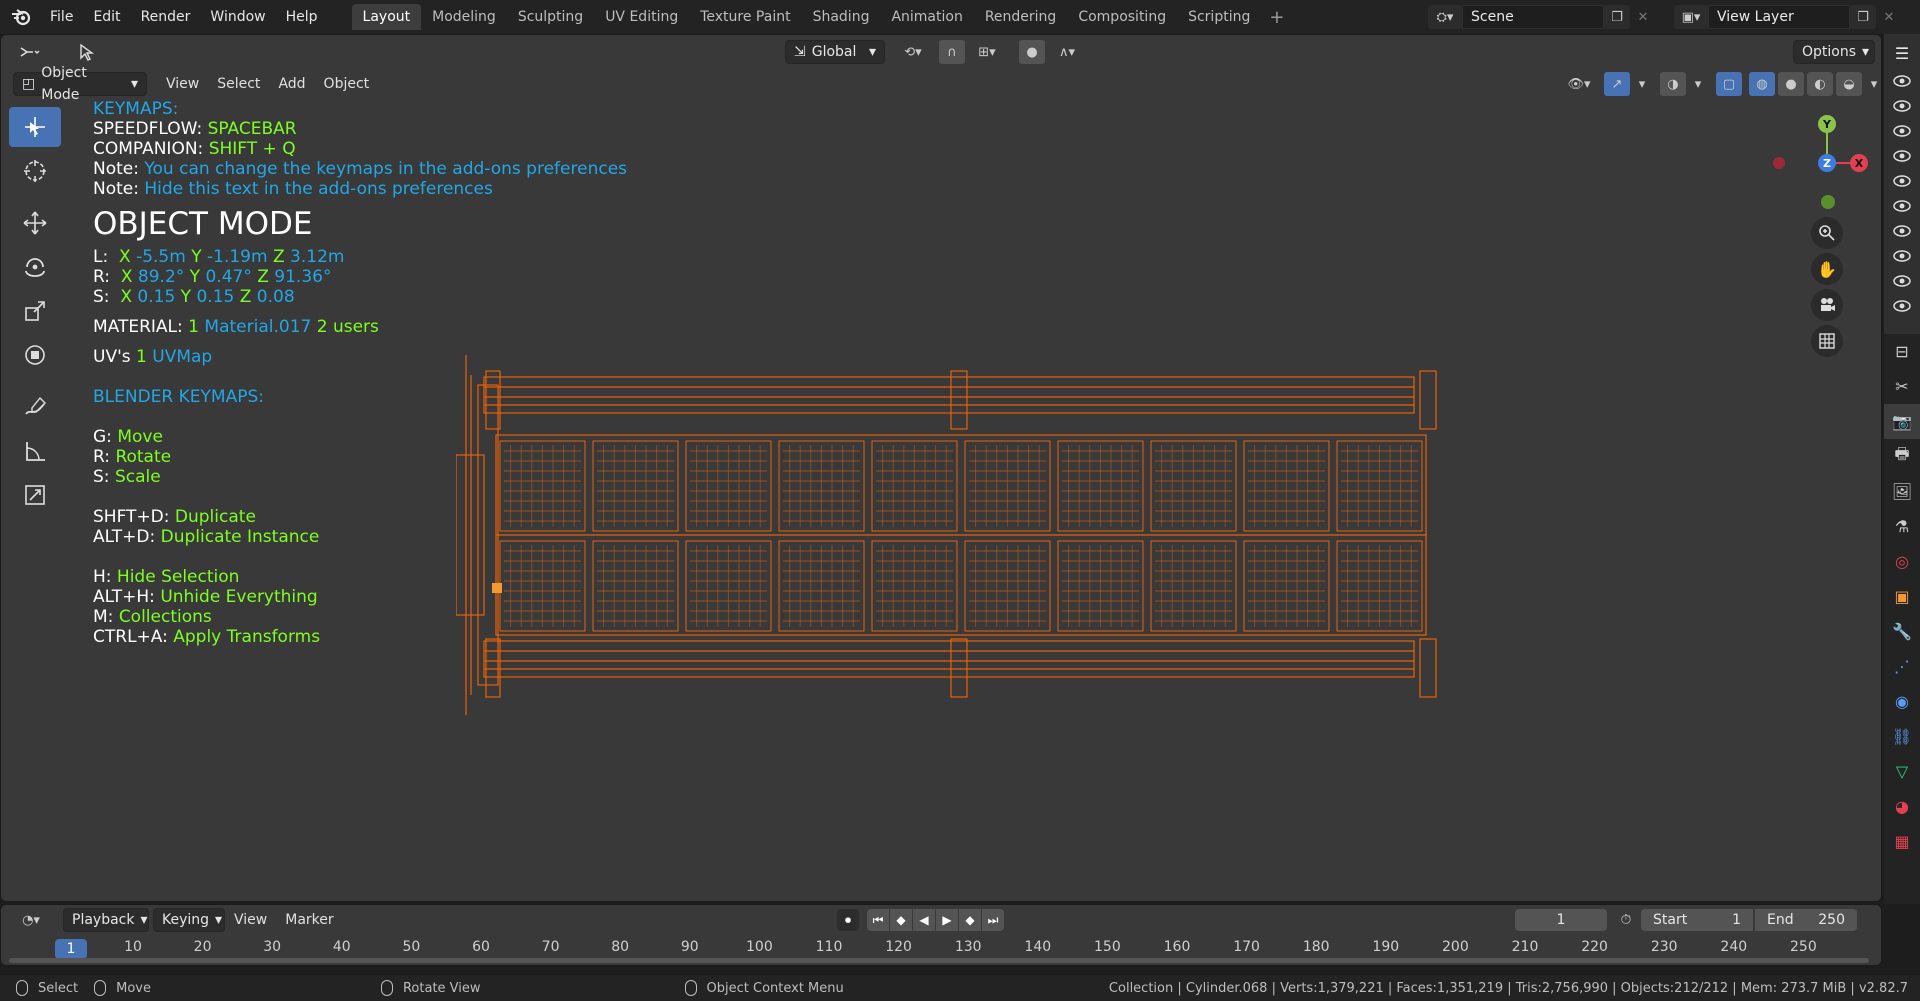 This screenshot has width=1920, height=1001. I want to click on view-layer-properties-icon: 🖼, so click(1902, 491).